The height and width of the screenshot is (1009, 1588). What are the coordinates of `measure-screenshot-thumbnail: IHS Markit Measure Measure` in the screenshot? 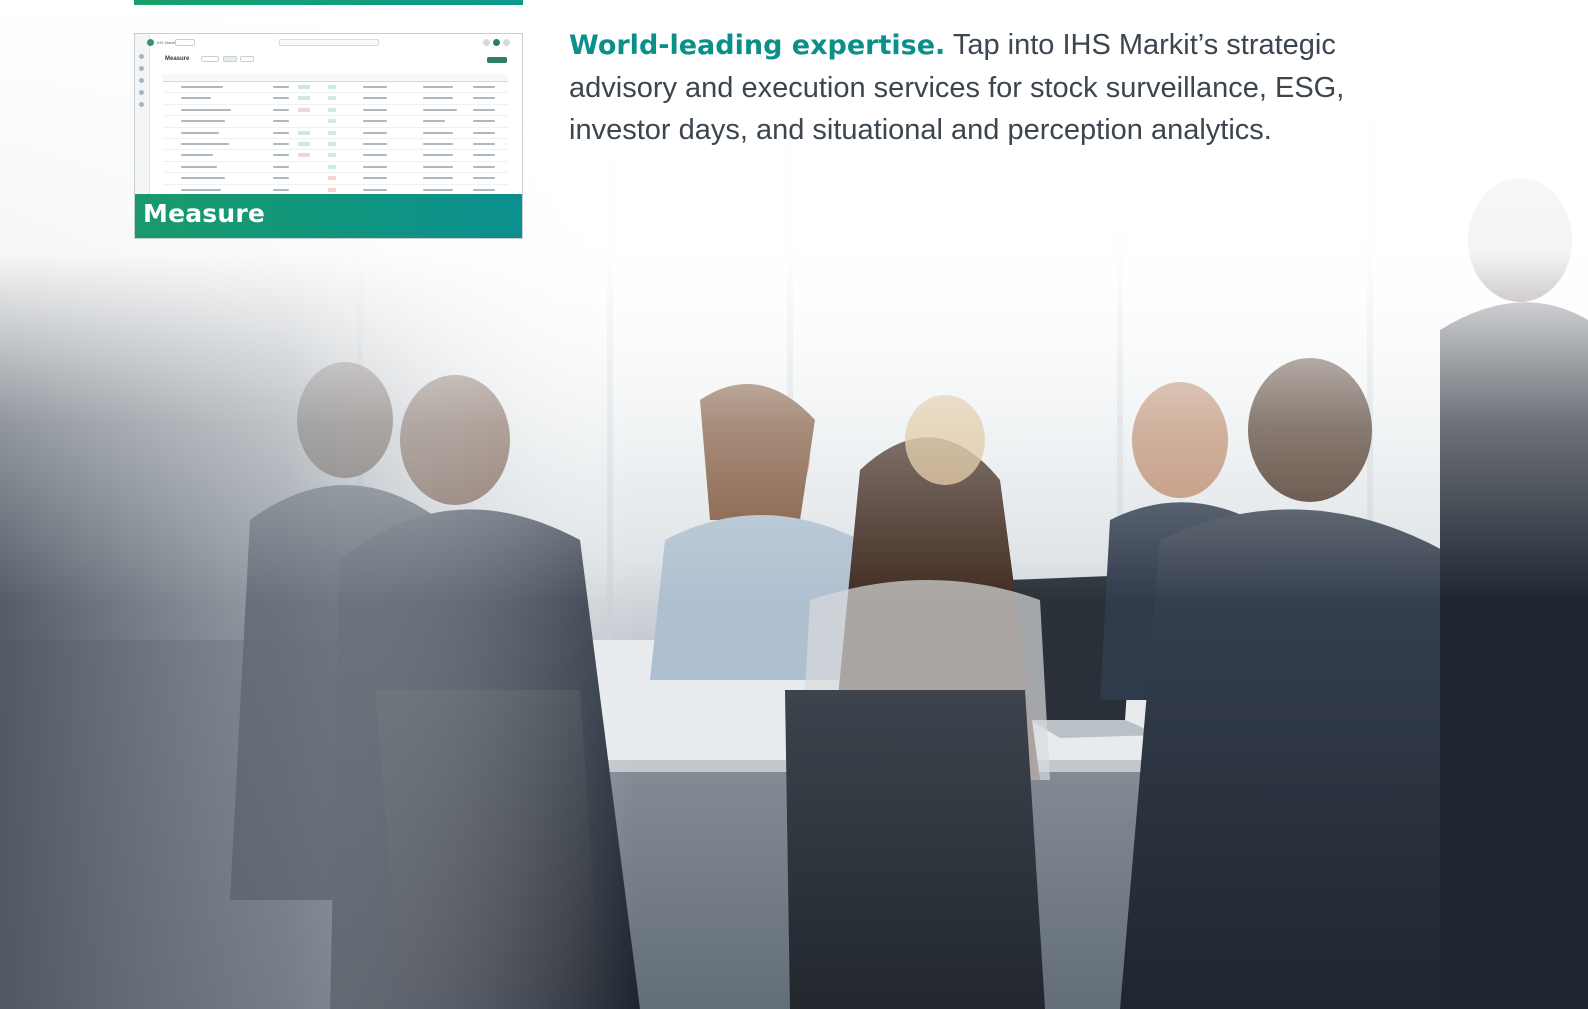 It's located at (328, 136).